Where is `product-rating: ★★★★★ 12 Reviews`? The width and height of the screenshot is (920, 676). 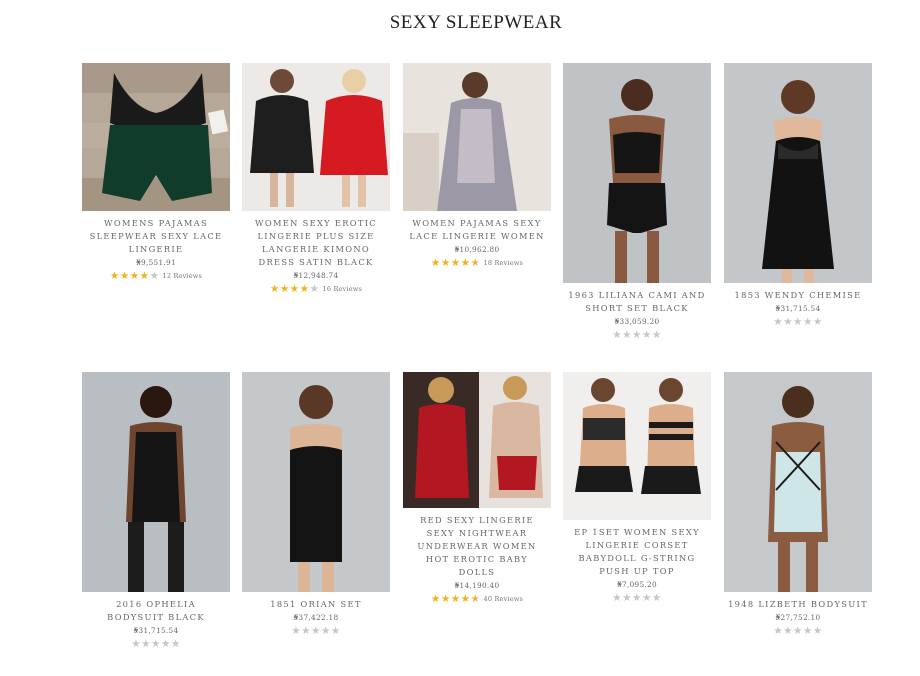
product-rating: ★★★★★ 12 Reviews is located at coordinates (156, 276).